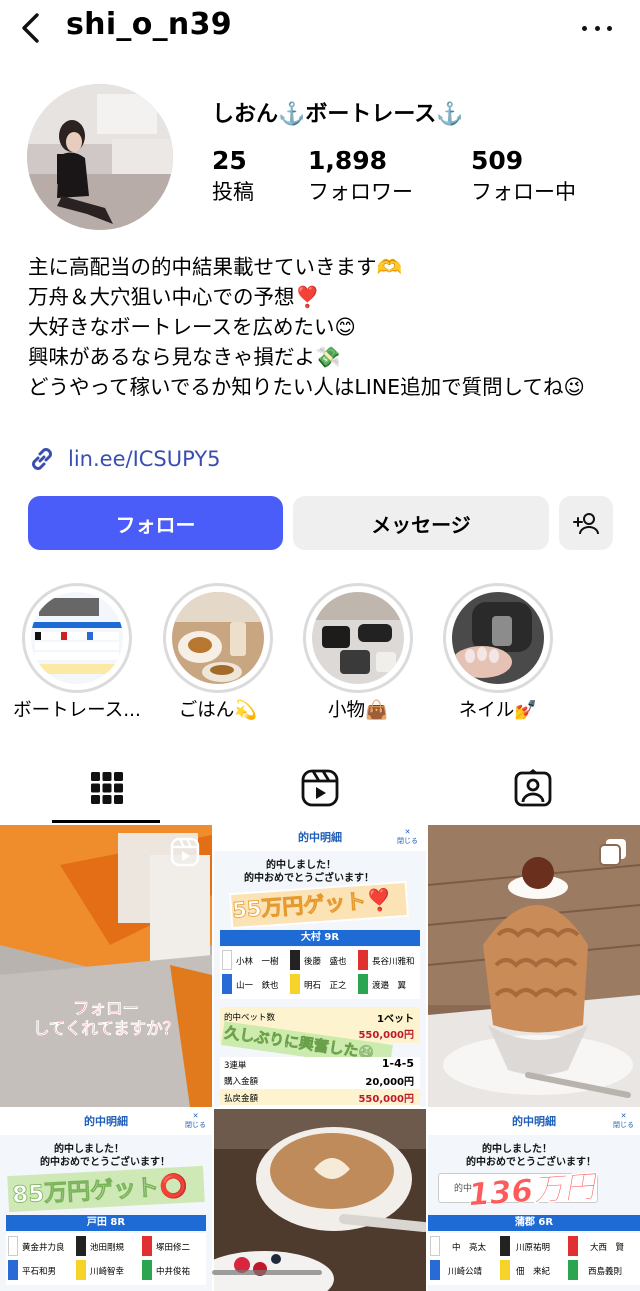 The height and width of the screenshot is (1291, 640). Describe the element at coordinates (386, 1035) in the screenshot. I see `payout-value: 550,000円` at that location.